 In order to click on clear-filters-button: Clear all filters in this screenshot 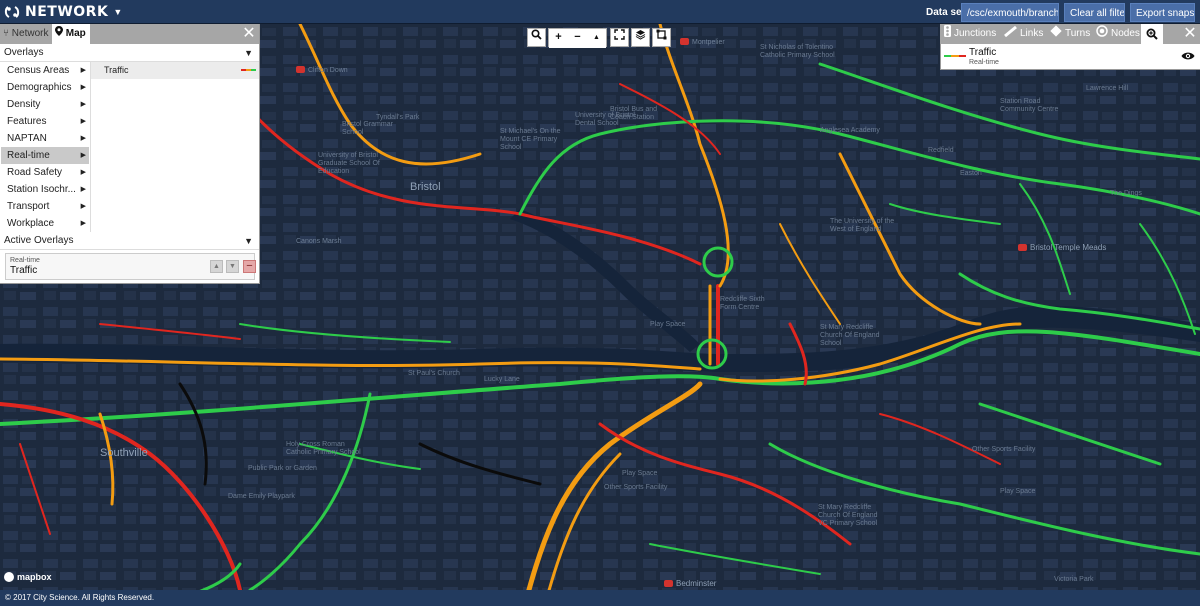, I will do `click(1094, 12)`.